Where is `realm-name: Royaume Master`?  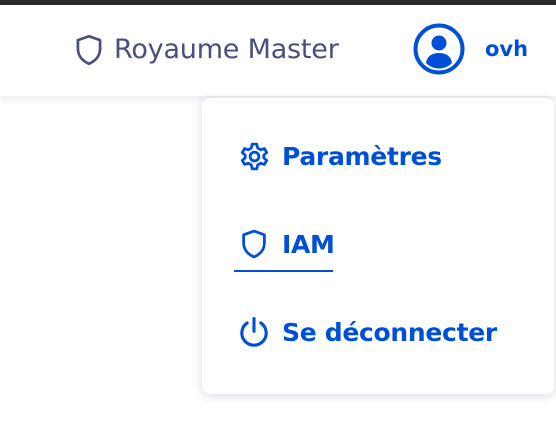
realm-name: Royaume Master is located at coordinates (226, 49).